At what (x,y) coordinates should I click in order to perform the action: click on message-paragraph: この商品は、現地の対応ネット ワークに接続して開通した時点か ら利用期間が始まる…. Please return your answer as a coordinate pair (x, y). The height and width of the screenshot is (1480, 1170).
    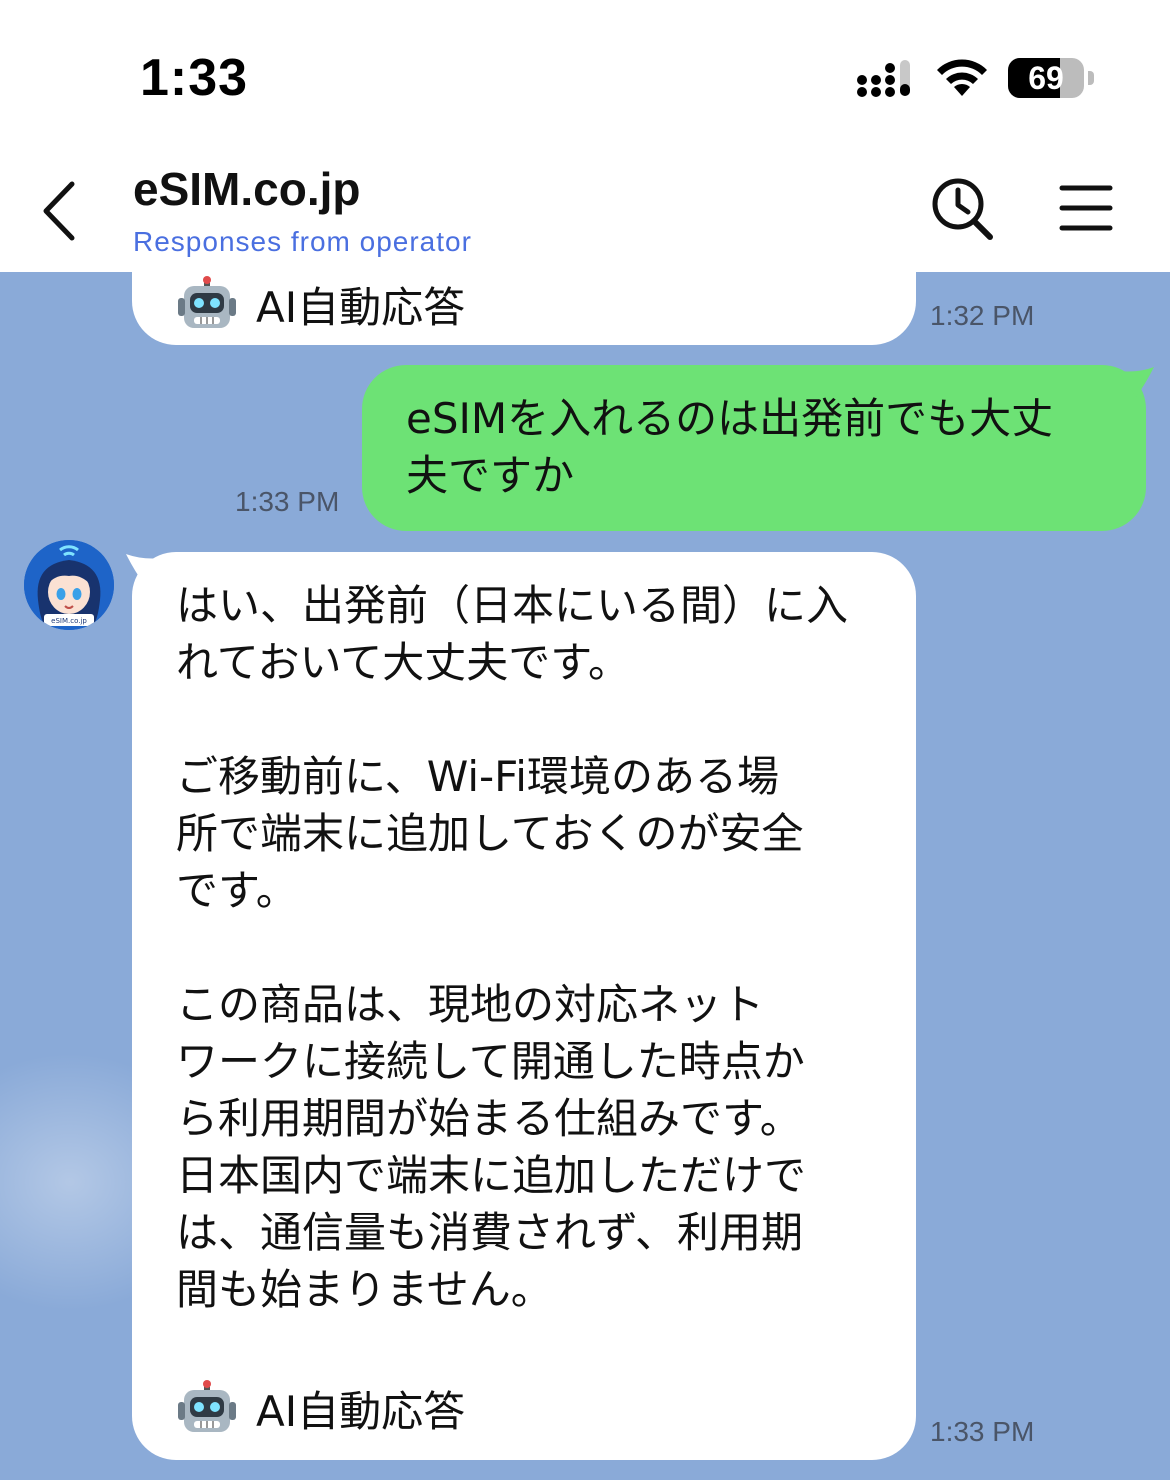
    Looking at the image, I should click on (491, 1147).